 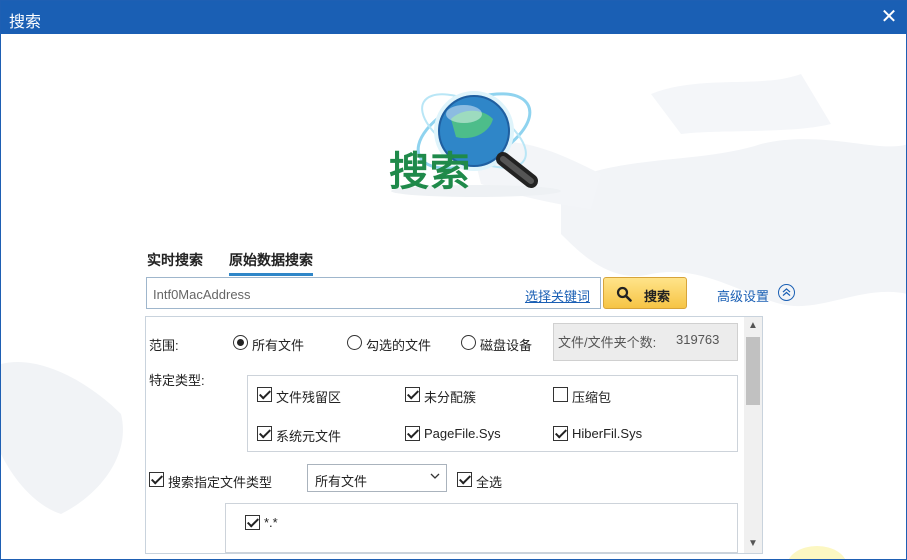 What do you see at coordinates (753, 435) in the screenshot?
I see `vertical-scrollbar: ▲ ▼` at bounding box center [753, 435].